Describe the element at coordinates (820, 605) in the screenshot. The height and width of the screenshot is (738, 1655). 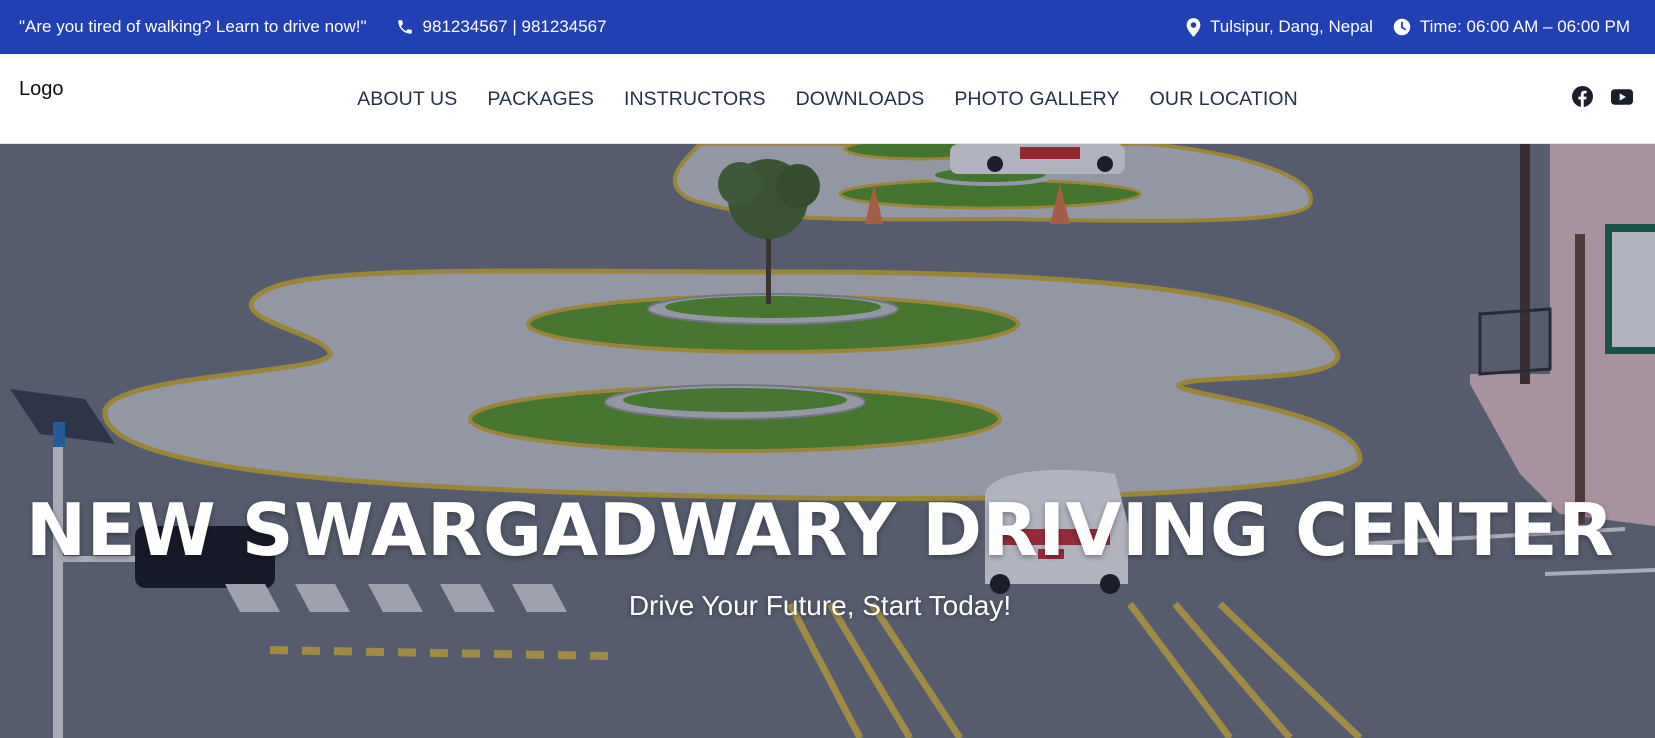
I see `hero-subtitle: Drive Your Future, Start Today!` at that location.